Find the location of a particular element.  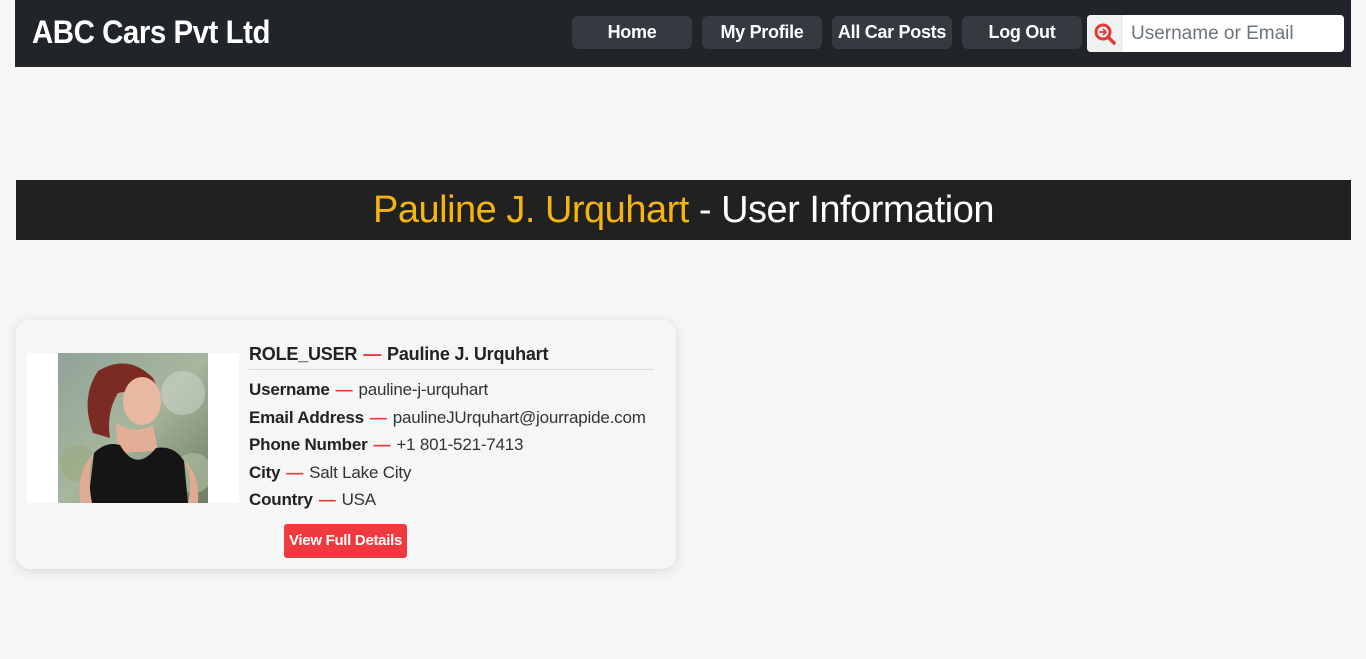

user-photo-frame is located at coordinates (133, 428).